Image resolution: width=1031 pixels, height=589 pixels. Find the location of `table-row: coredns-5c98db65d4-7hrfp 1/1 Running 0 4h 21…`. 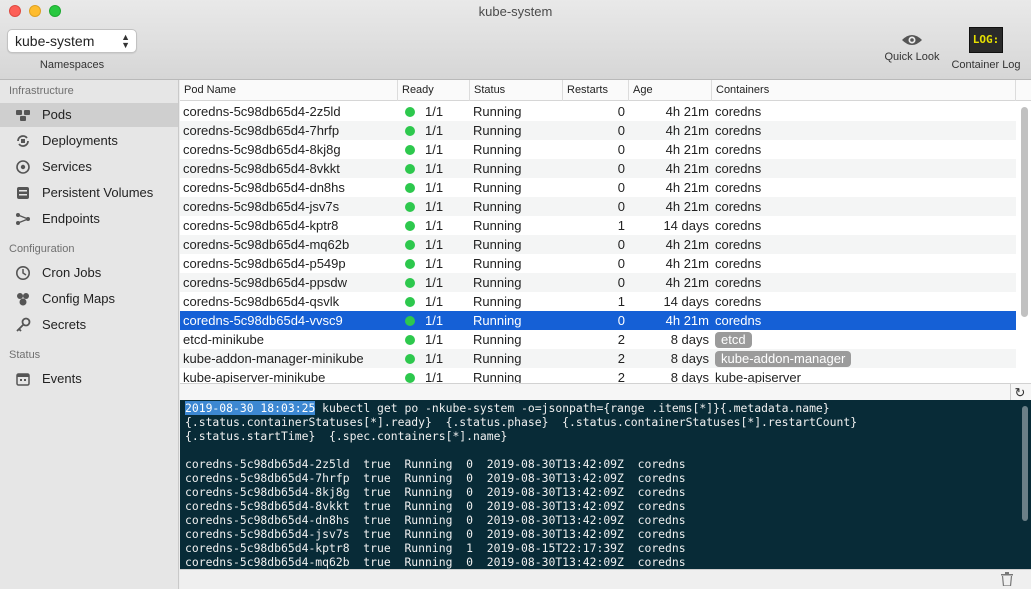

table-row: coredns-5c98db65d4-7hrfp 1/1 Running 0 4h 21… is located at coordinates (598, 130).